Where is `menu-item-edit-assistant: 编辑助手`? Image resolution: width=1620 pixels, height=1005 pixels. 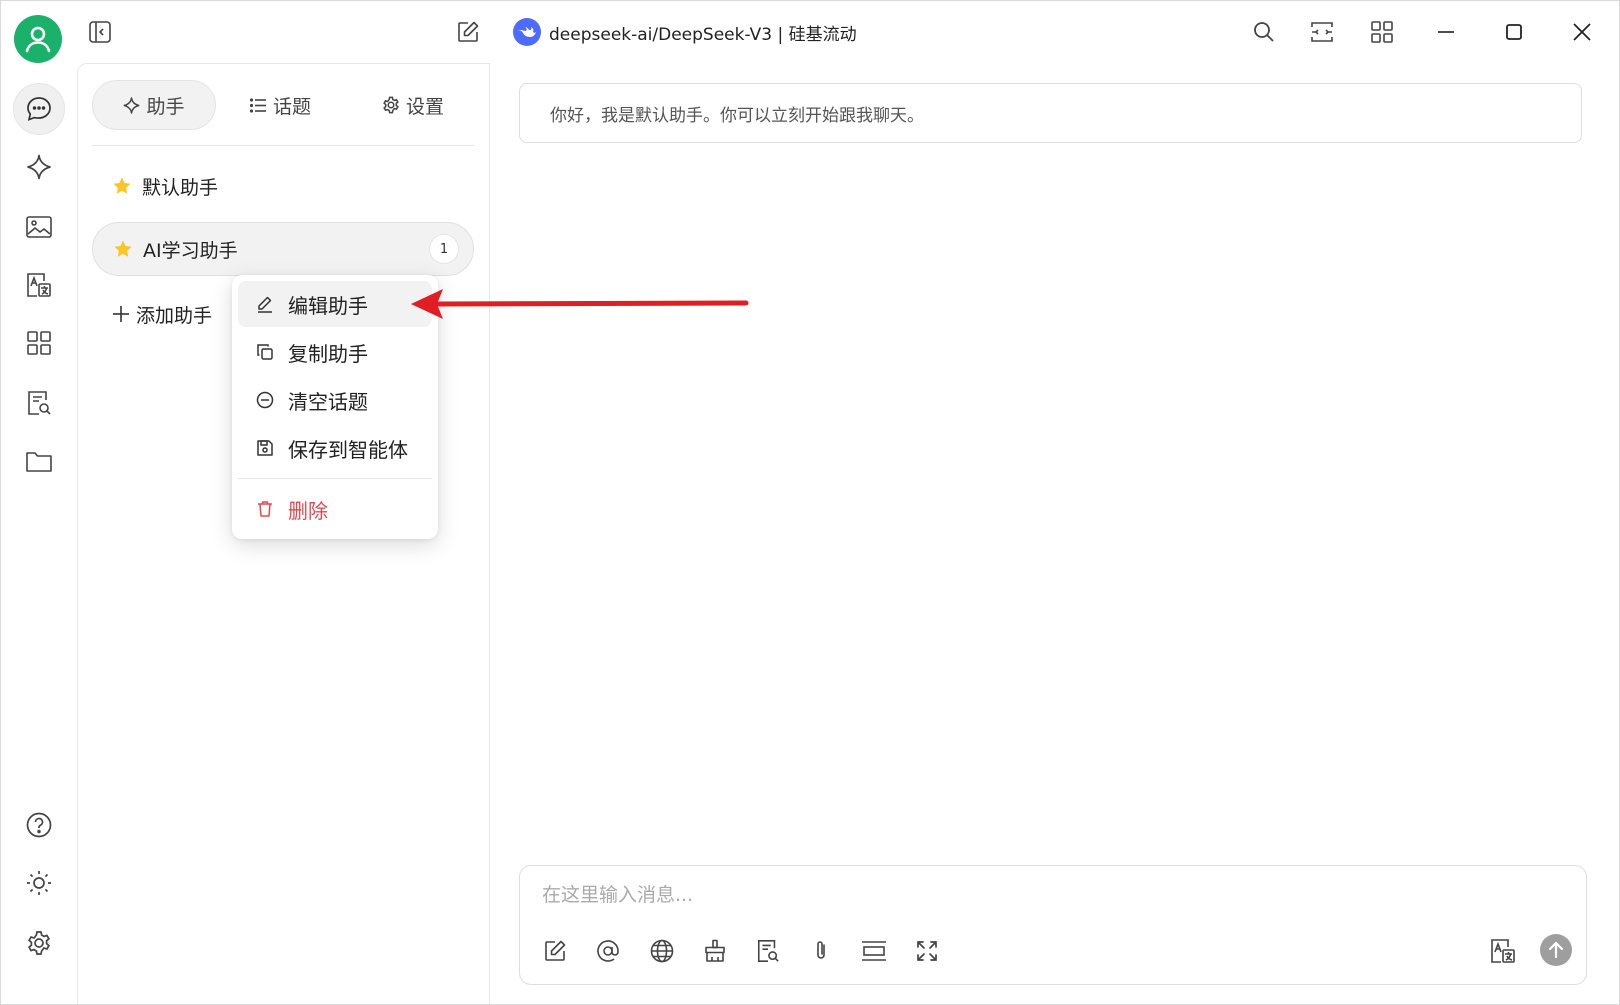
menu-item-edit-assistant: 编辑助手 is located at coordinates (335, 304).